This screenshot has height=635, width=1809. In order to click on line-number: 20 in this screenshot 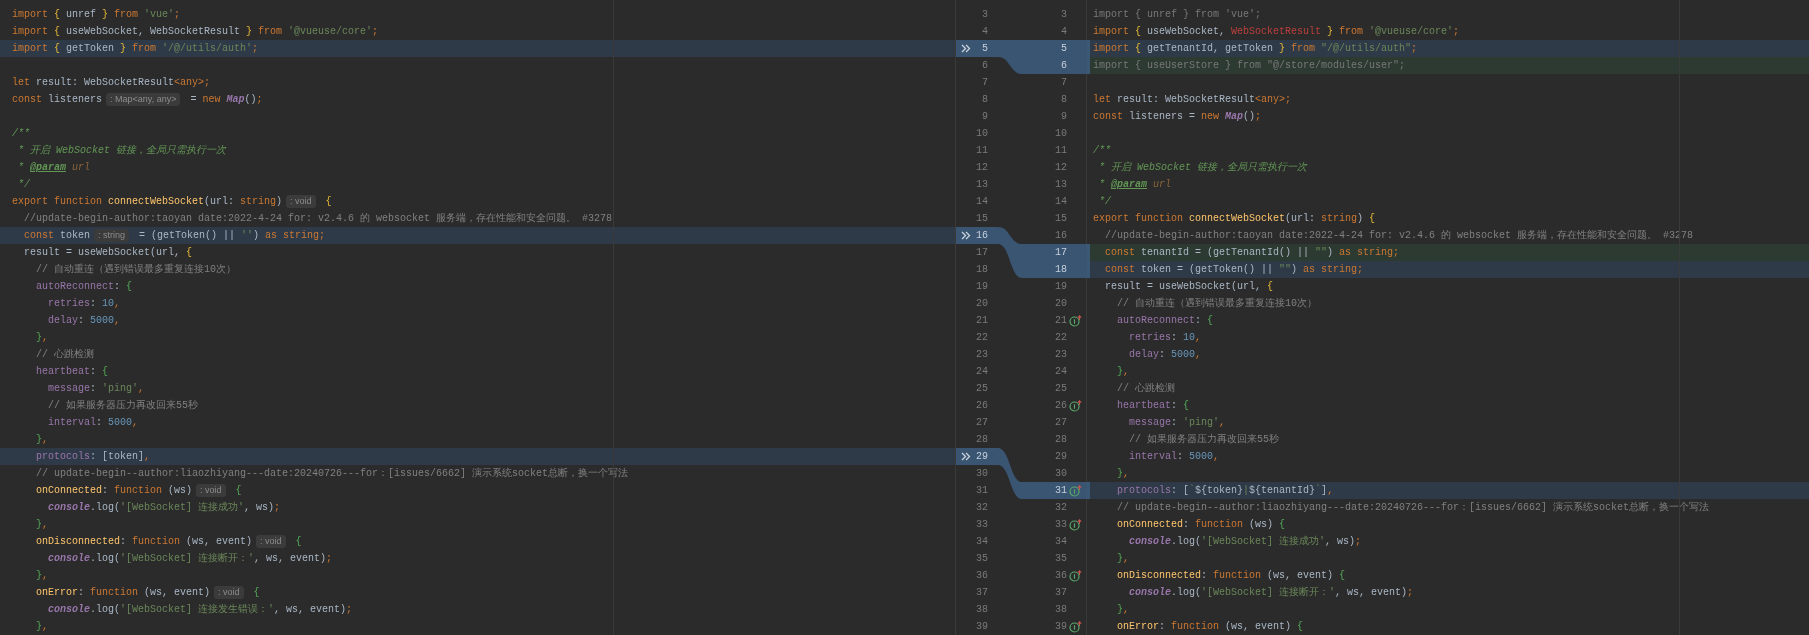, I will do `click(1060, 304)`.